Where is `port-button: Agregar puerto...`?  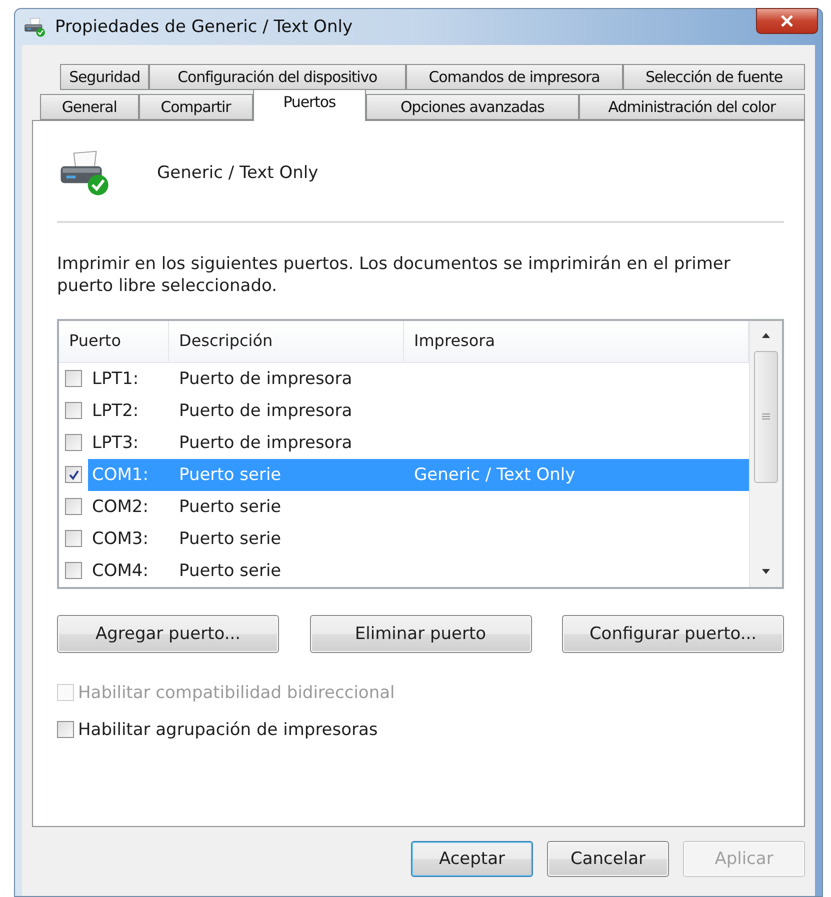
port-button: Agregar puerto... is located at coordinates (168, 633).